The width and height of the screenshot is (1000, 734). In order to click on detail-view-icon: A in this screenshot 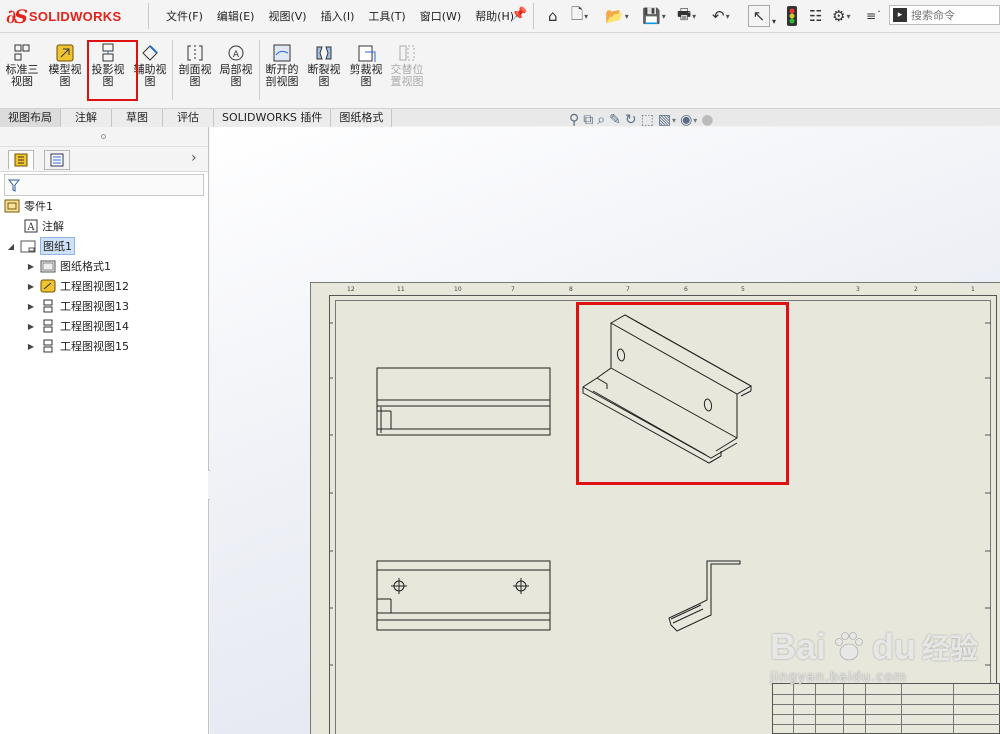, I will do `click(236, 53)`.